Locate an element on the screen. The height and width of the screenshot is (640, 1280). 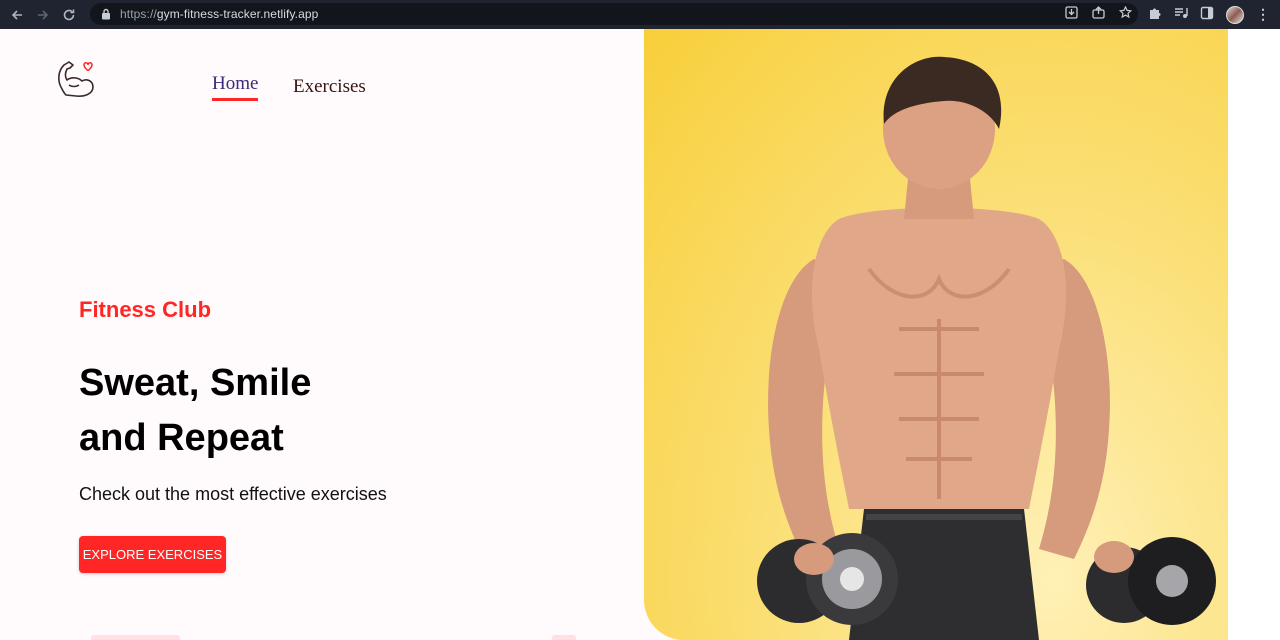
menu-icon: ⋮ is located at coordinates (1263, 14).